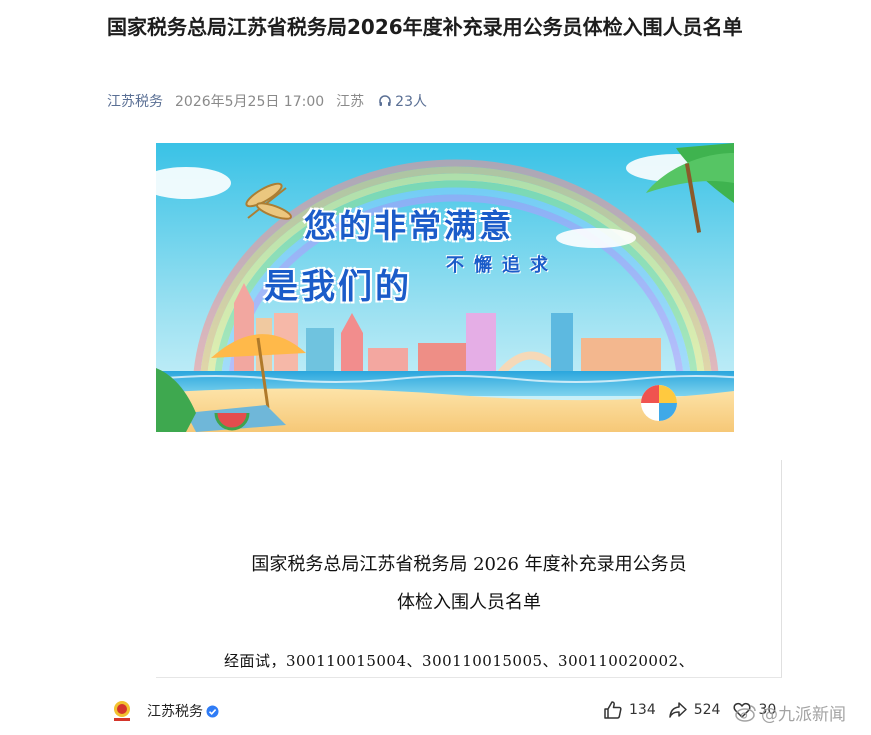 This screenshot has width=871, height=735. I want to click on article-title: 国家税务总局江苏省税务局2026年度补充录用公务员体检入围人员名单, so click(425, 27).